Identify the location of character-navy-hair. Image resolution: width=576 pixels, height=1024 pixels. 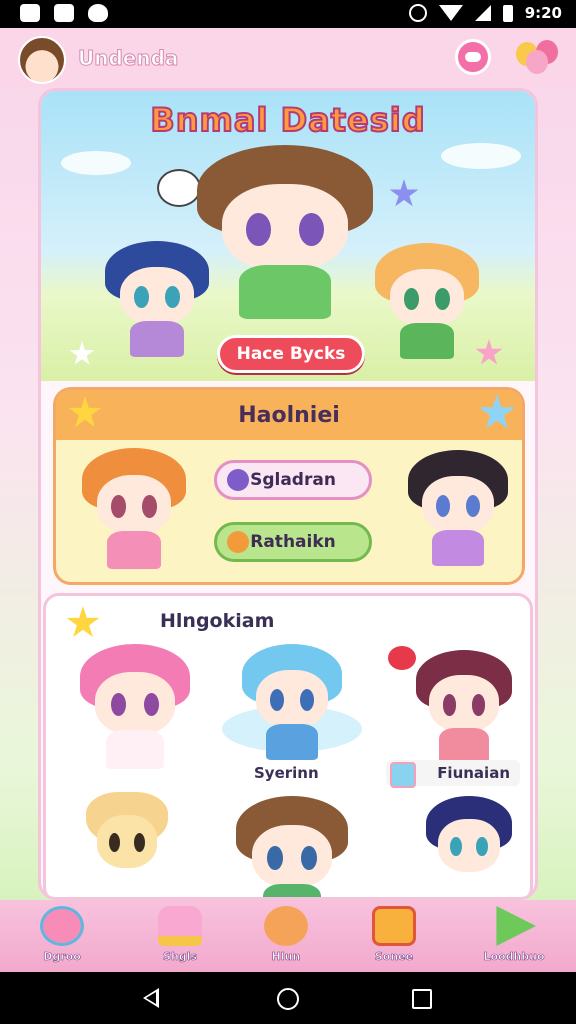
(469, 841).